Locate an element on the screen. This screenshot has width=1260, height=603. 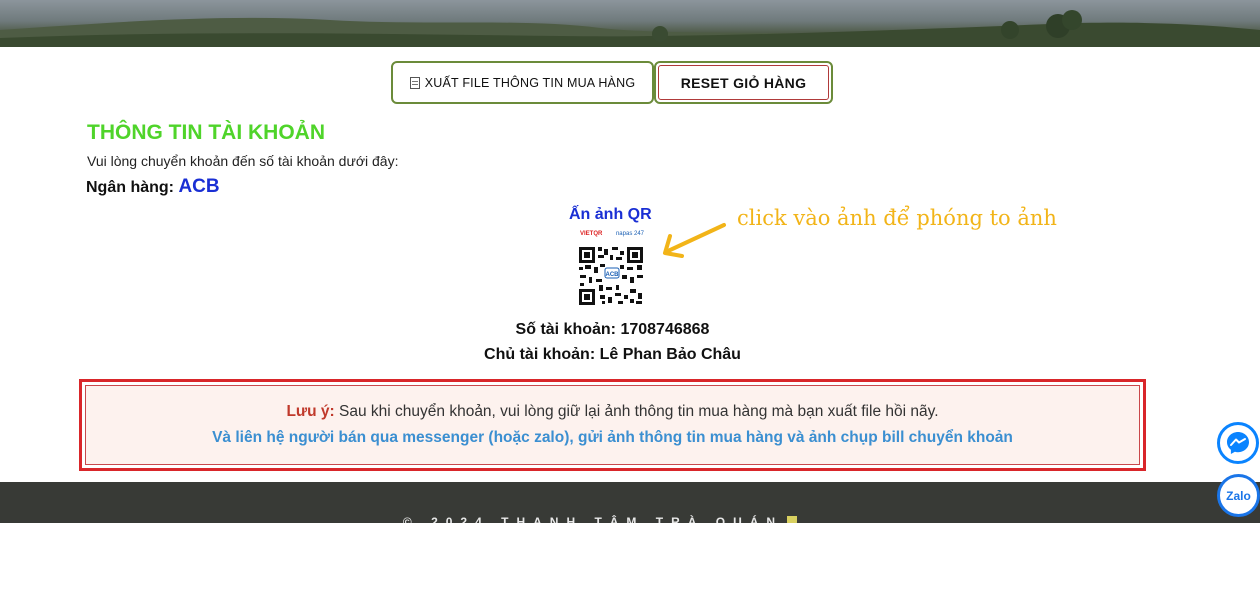
qr-code-image: VIETQR napas 247 ACB is located at coordinates (612, 271).